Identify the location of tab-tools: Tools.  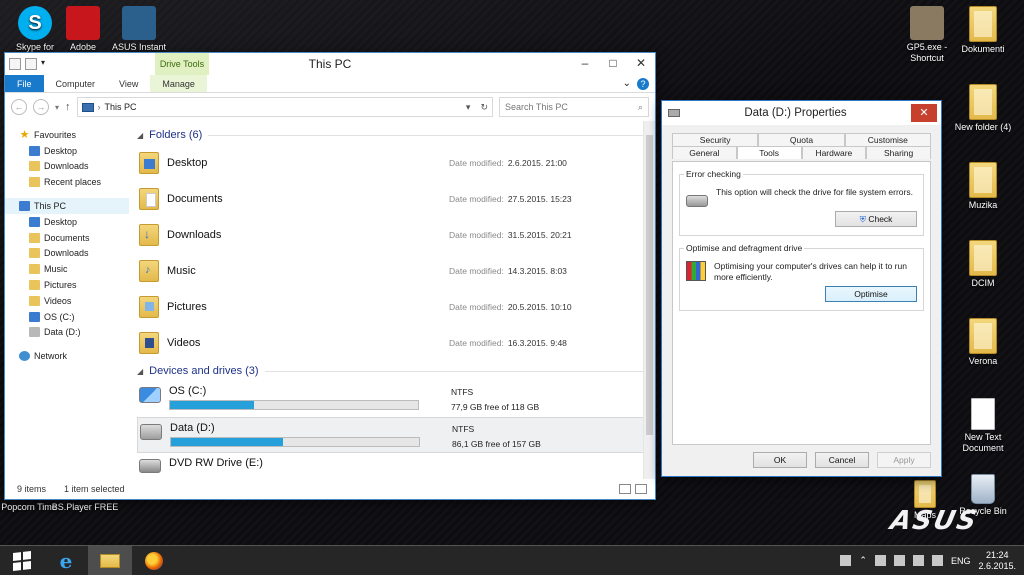
(769, 152).